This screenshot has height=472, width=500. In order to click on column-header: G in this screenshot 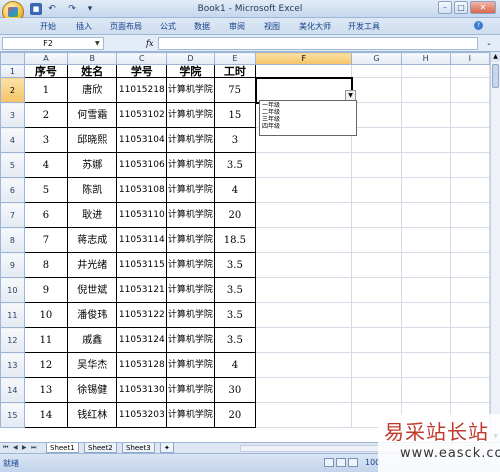, I will do `click(376, 58)`.